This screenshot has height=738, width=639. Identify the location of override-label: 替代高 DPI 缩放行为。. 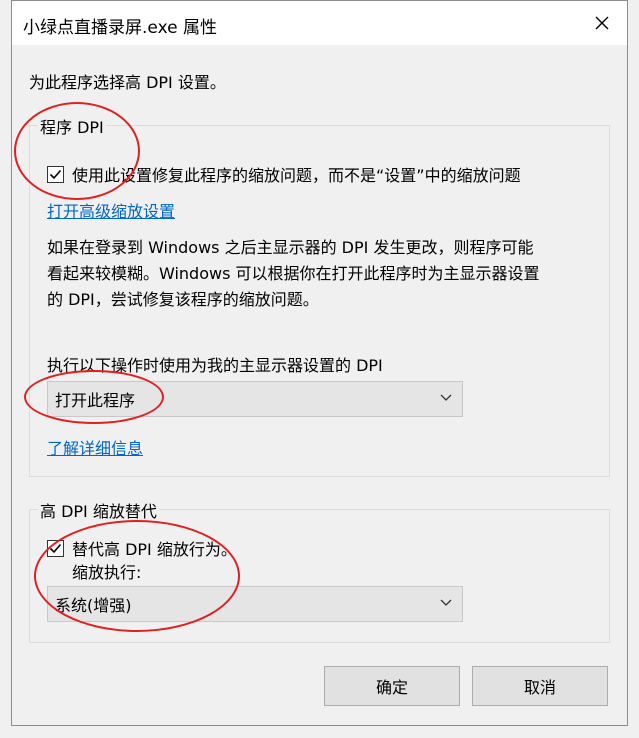
(154, 549).